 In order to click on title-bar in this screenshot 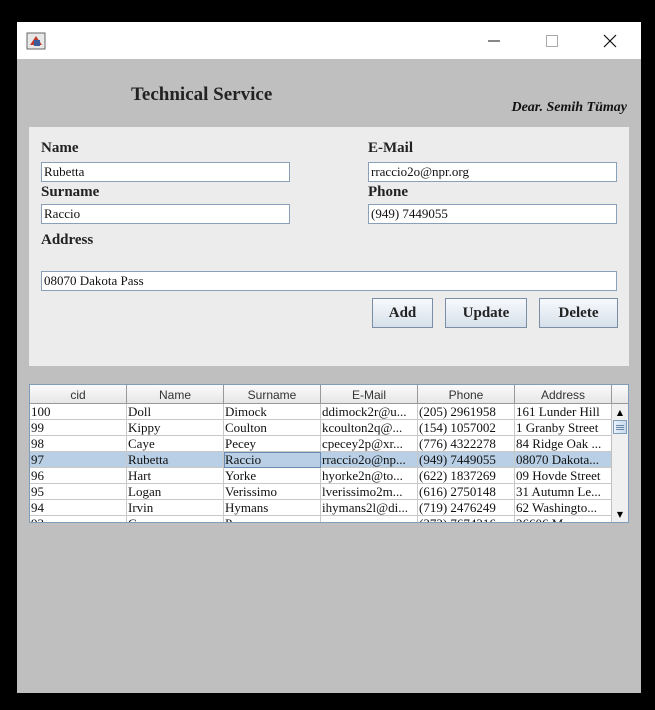, I will do `click(329, 40)`.